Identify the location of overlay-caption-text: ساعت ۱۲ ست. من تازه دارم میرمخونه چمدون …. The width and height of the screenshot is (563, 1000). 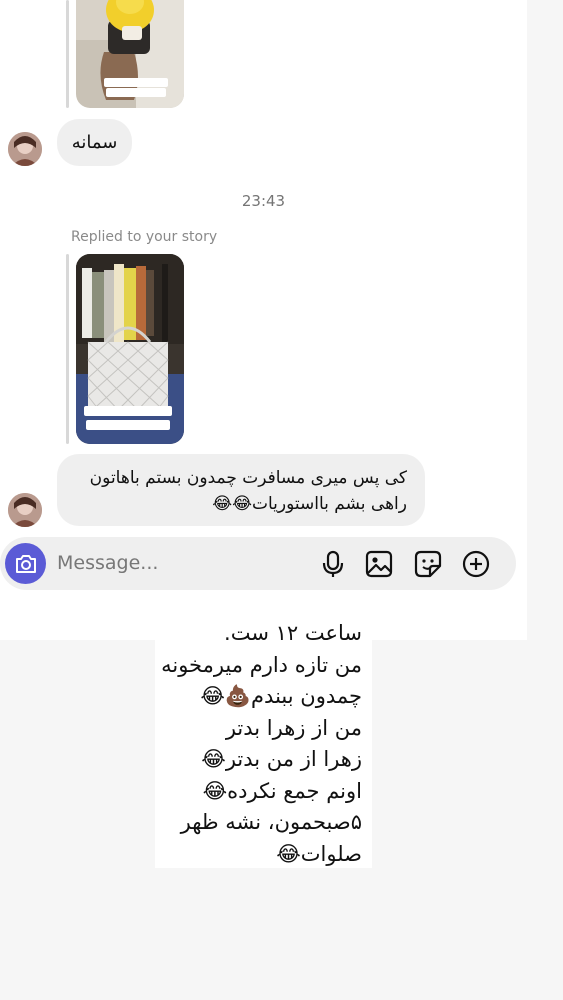
(261, 743).